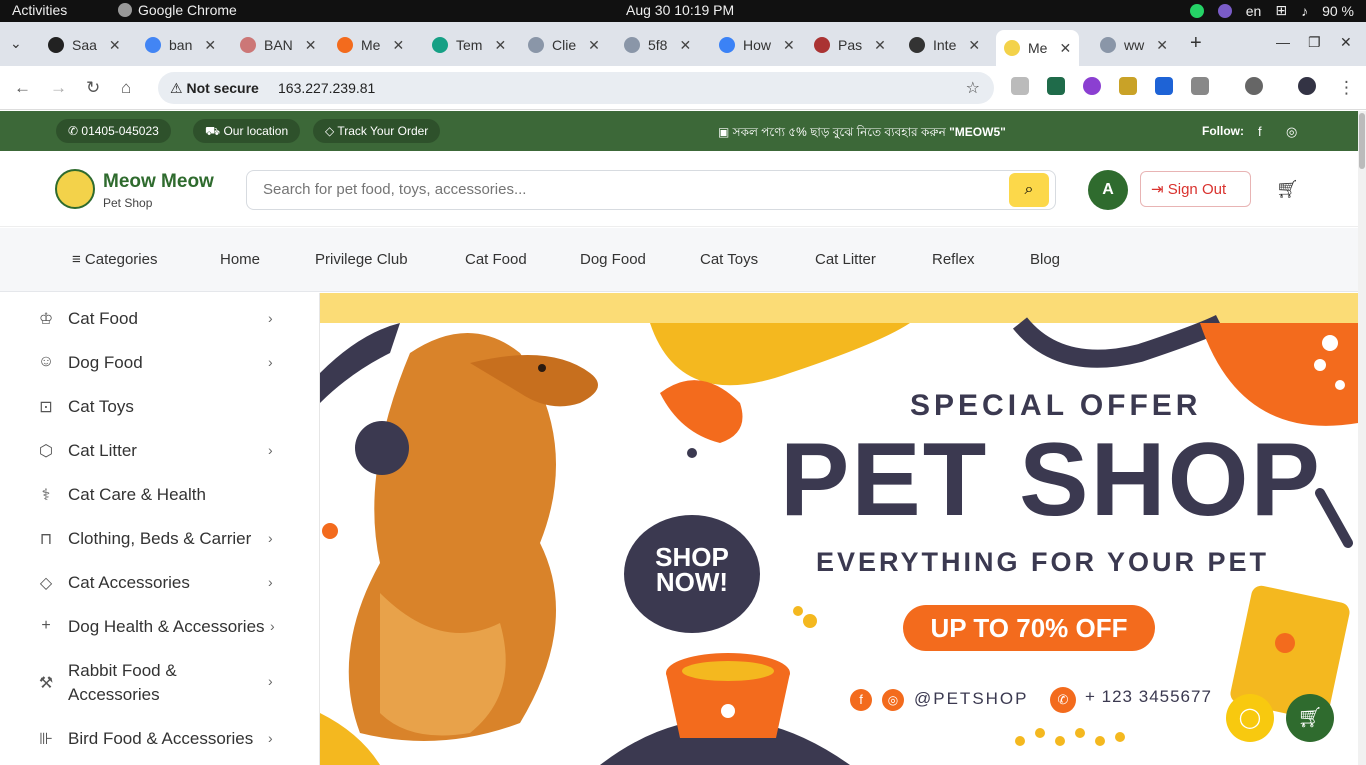 The image size is (1366, 765). What do you see at coordinates (361, 259) in the screenshot?
I see `nav-privilege-club: Privilege Club` at bounding box center [361, 259].